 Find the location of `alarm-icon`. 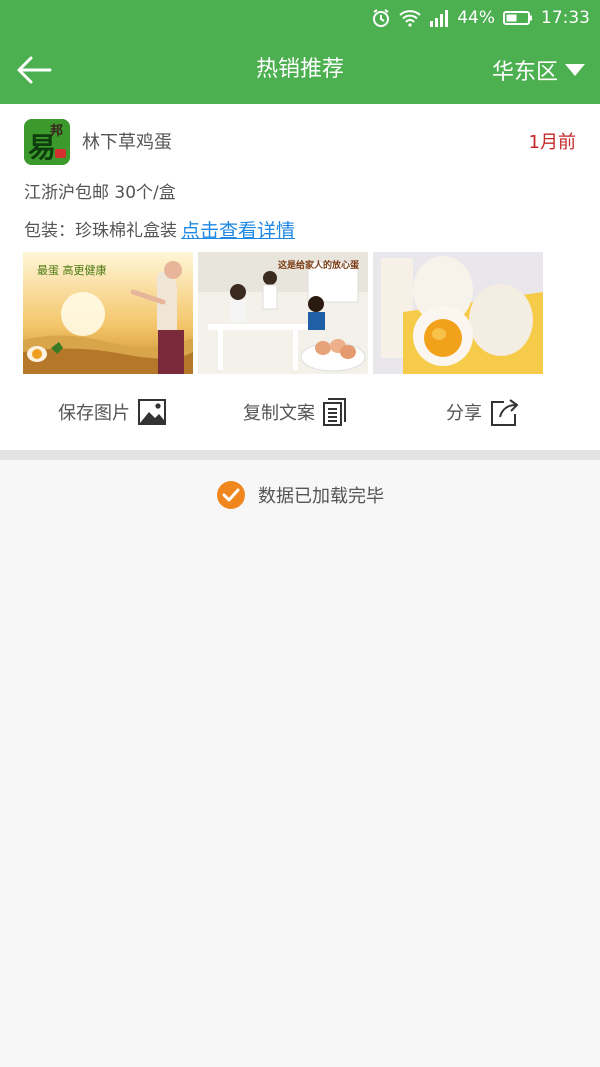

alarm-icon is located at coordinates (381, 18).